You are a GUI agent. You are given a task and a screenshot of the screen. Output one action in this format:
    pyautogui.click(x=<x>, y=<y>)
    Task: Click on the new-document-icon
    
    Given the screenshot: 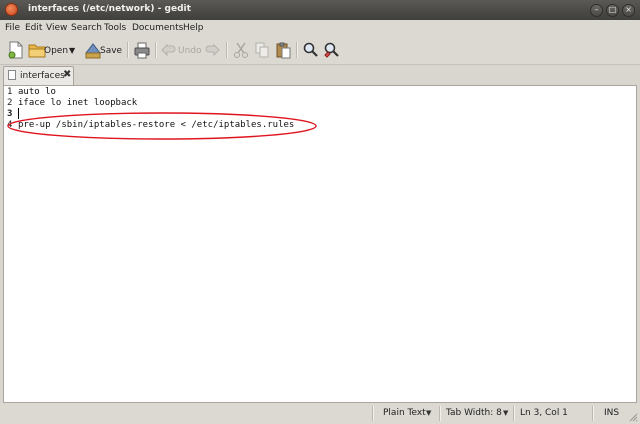 What is the action you would take?
    pyautogui.click(x=15, y=50)
    